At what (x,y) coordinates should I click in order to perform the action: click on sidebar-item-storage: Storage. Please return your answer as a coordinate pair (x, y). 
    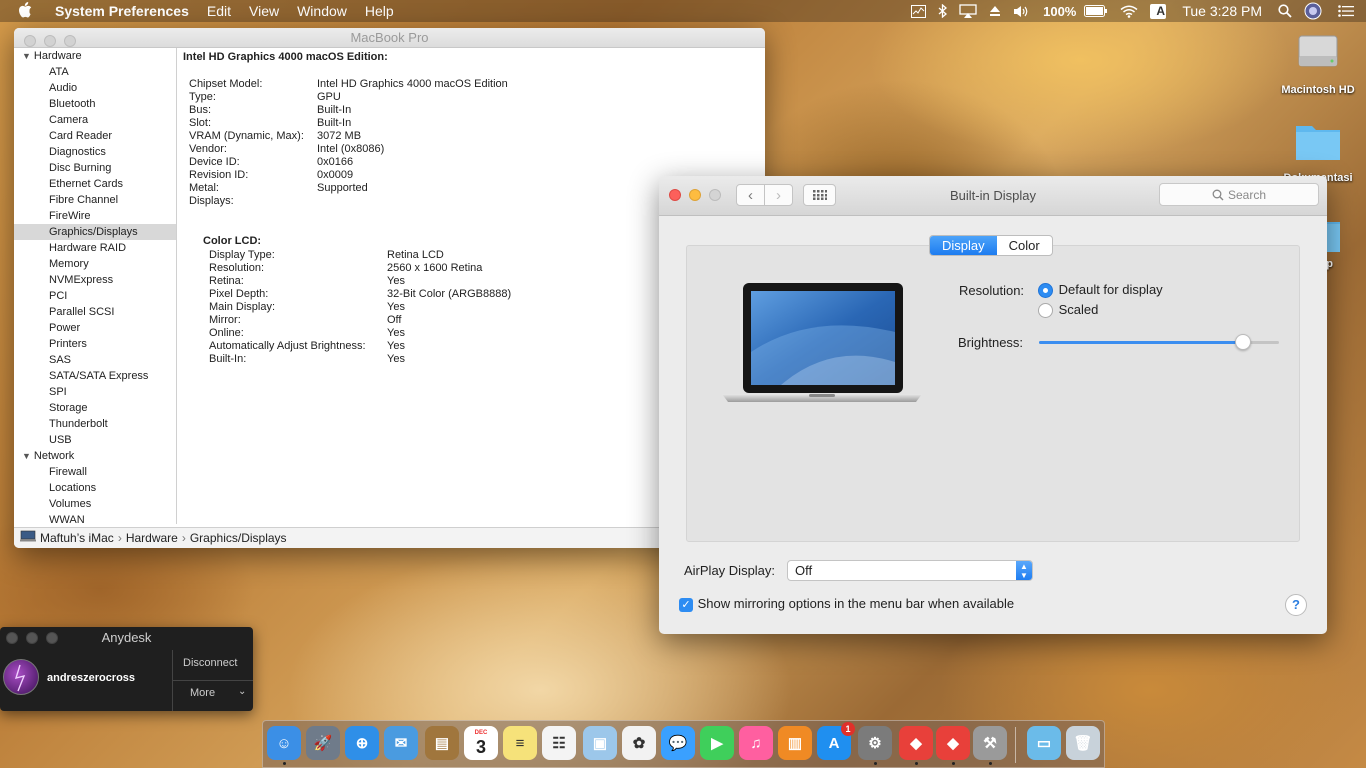
    Looking at the image, I should click on (95, 408).